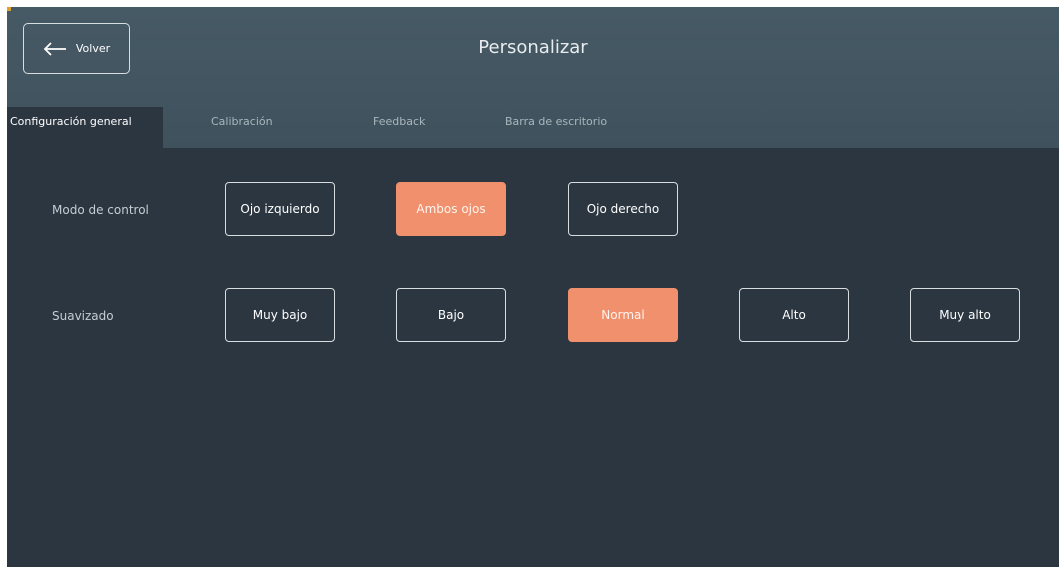 This screenshot has height=567, width=1059. Describe the element at coordinates (9, 9) in the screenshot. I see `corner-accent` at that location.